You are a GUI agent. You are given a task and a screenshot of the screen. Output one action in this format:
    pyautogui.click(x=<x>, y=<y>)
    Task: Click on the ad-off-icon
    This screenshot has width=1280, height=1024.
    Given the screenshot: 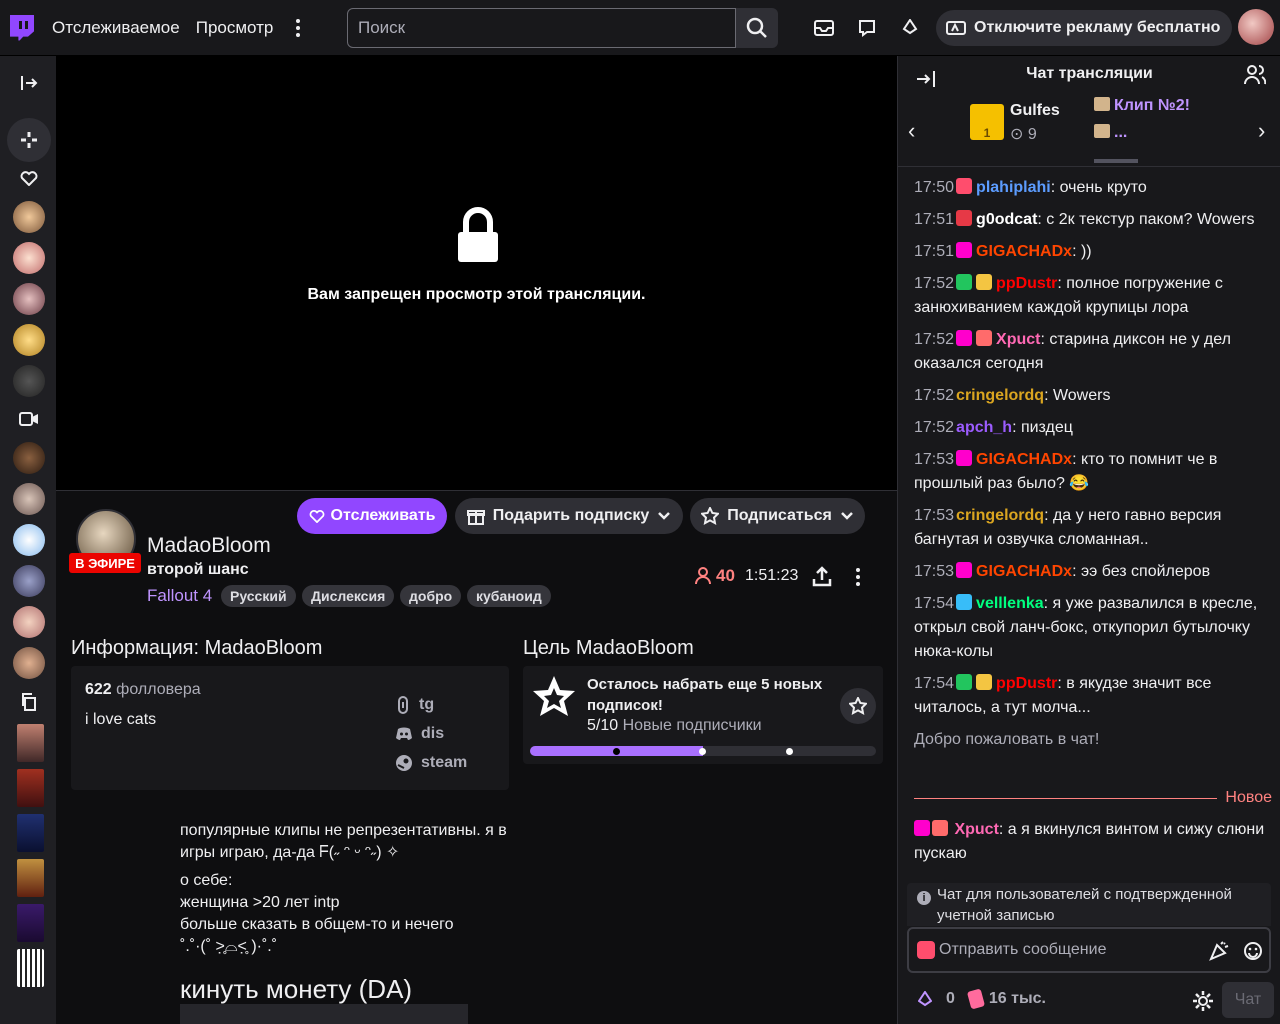 What is the action you would take?
    pyautogui.click(x=956, y=28)
    